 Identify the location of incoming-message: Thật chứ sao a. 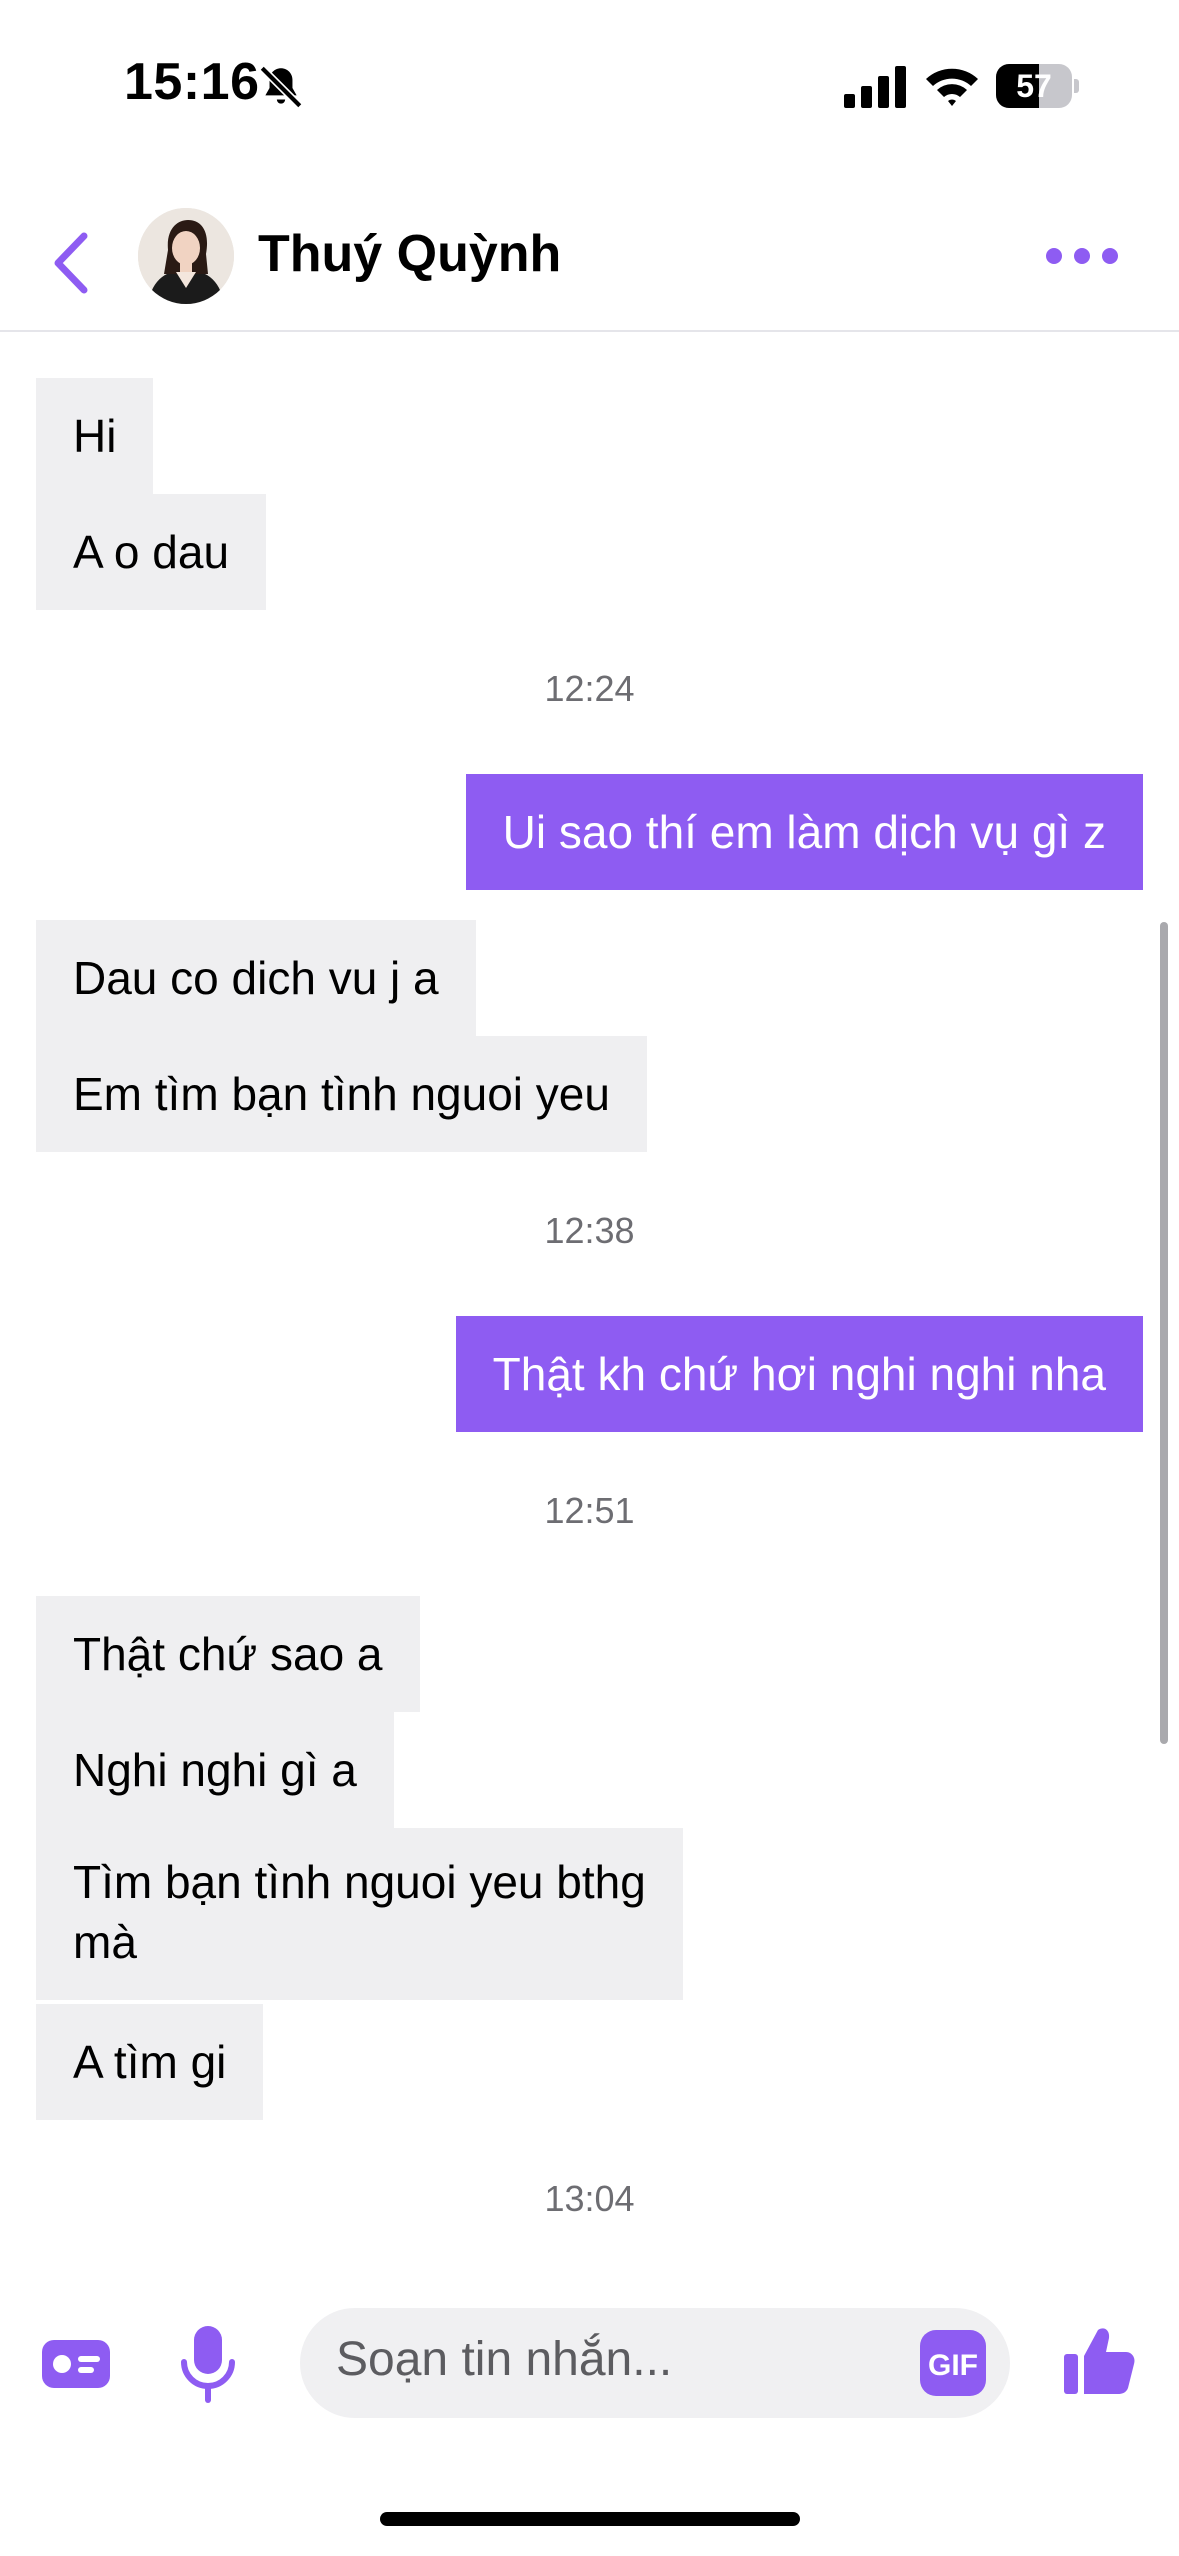
(228, 1654).